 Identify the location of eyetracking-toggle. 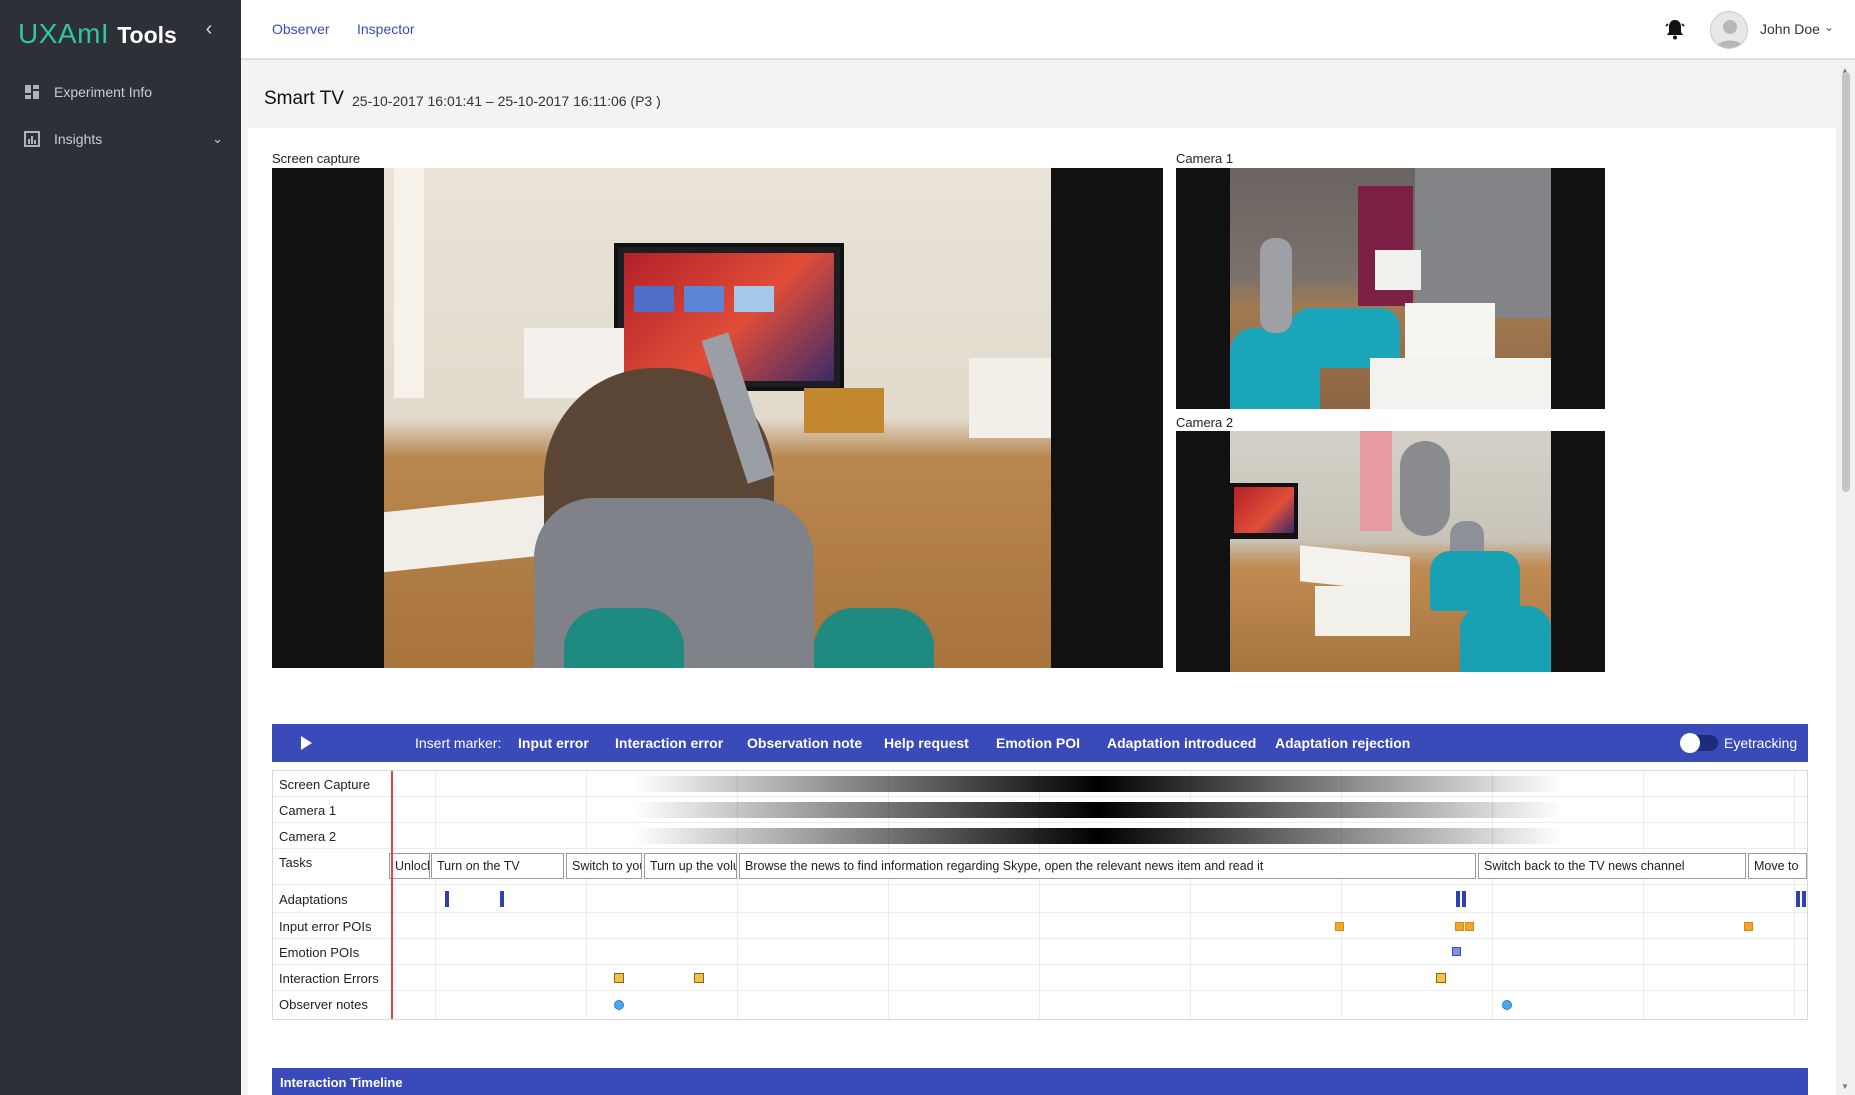
(1699, 743).